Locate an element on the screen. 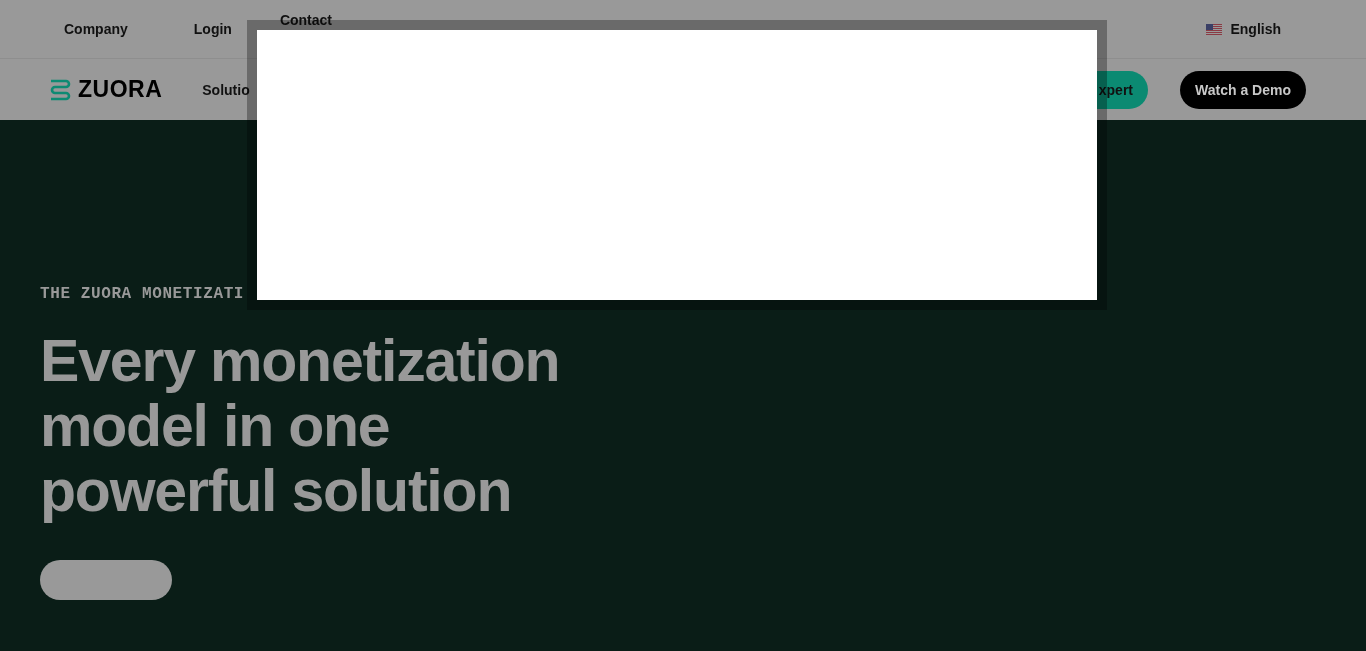 This screenshot has width=1366, height=651. logo-wordmark: ZUORA is located at coordinates (120, 89).